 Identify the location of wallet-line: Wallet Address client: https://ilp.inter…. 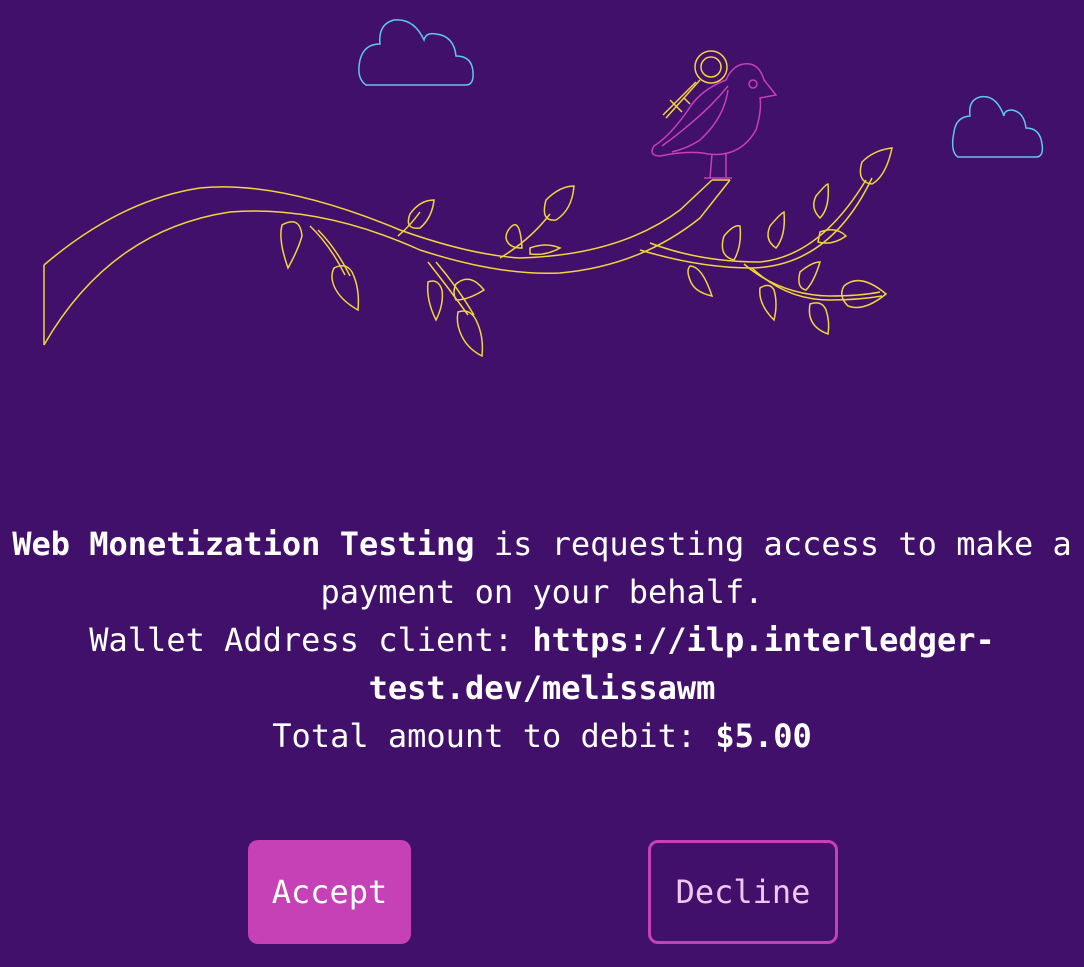
(542, 664).